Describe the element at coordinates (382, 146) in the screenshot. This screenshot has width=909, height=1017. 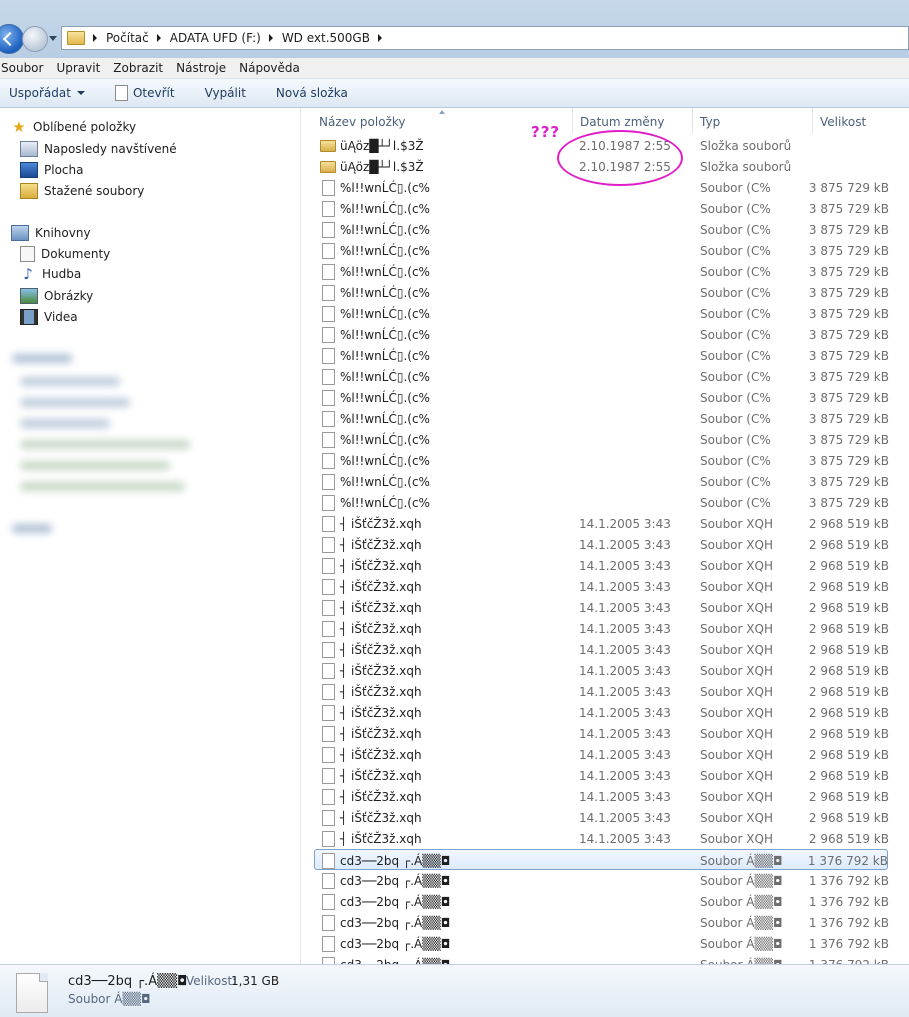
I see `file-name: üĄöz█┴┘l.$3Ž` at that location.